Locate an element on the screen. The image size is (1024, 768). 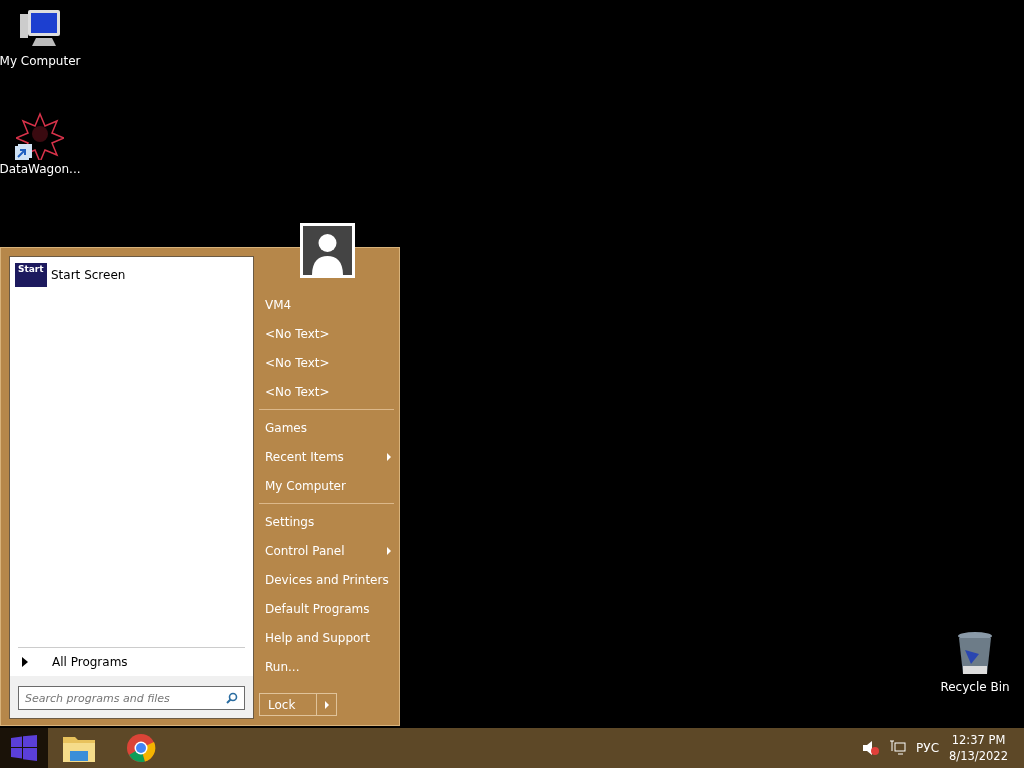
lock-button: Lock is located at coordinates (288, 704).